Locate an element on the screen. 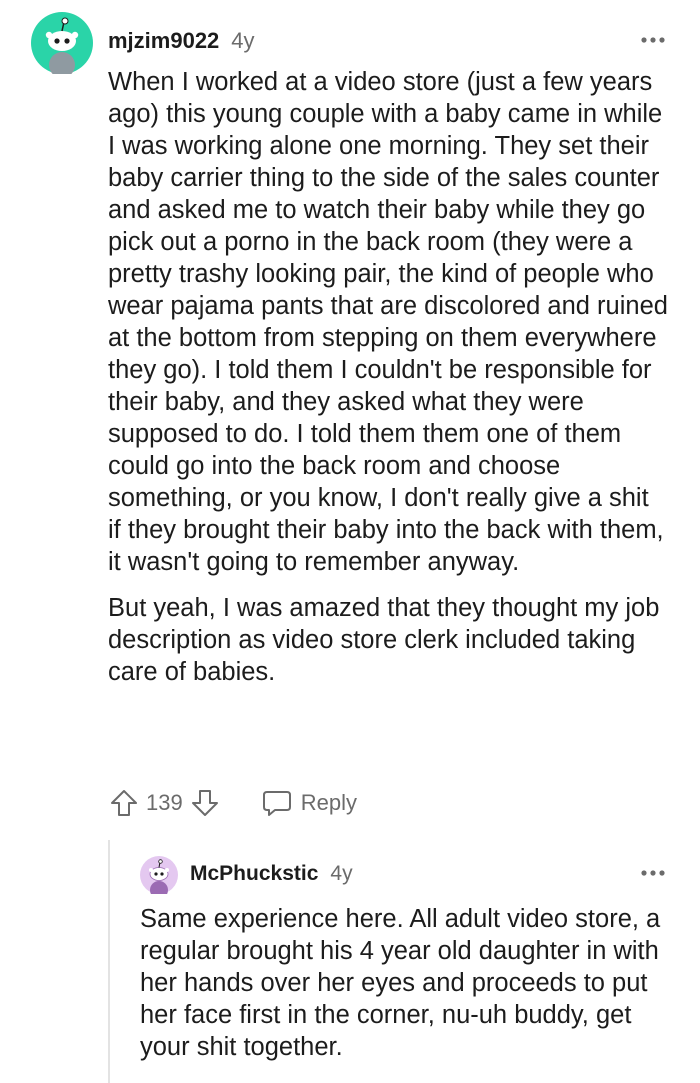 This screenshot has height=1083, width=700. arrow-up-icon is located at coordinates (124, 803).